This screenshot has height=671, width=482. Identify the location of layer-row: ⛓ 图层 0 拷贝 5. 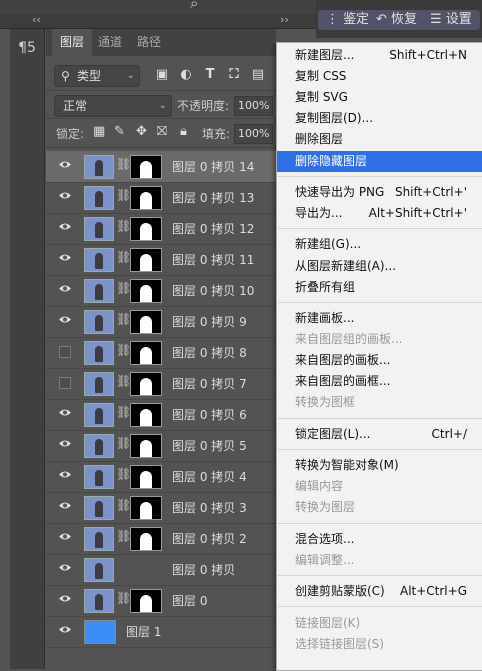
(161, 446).